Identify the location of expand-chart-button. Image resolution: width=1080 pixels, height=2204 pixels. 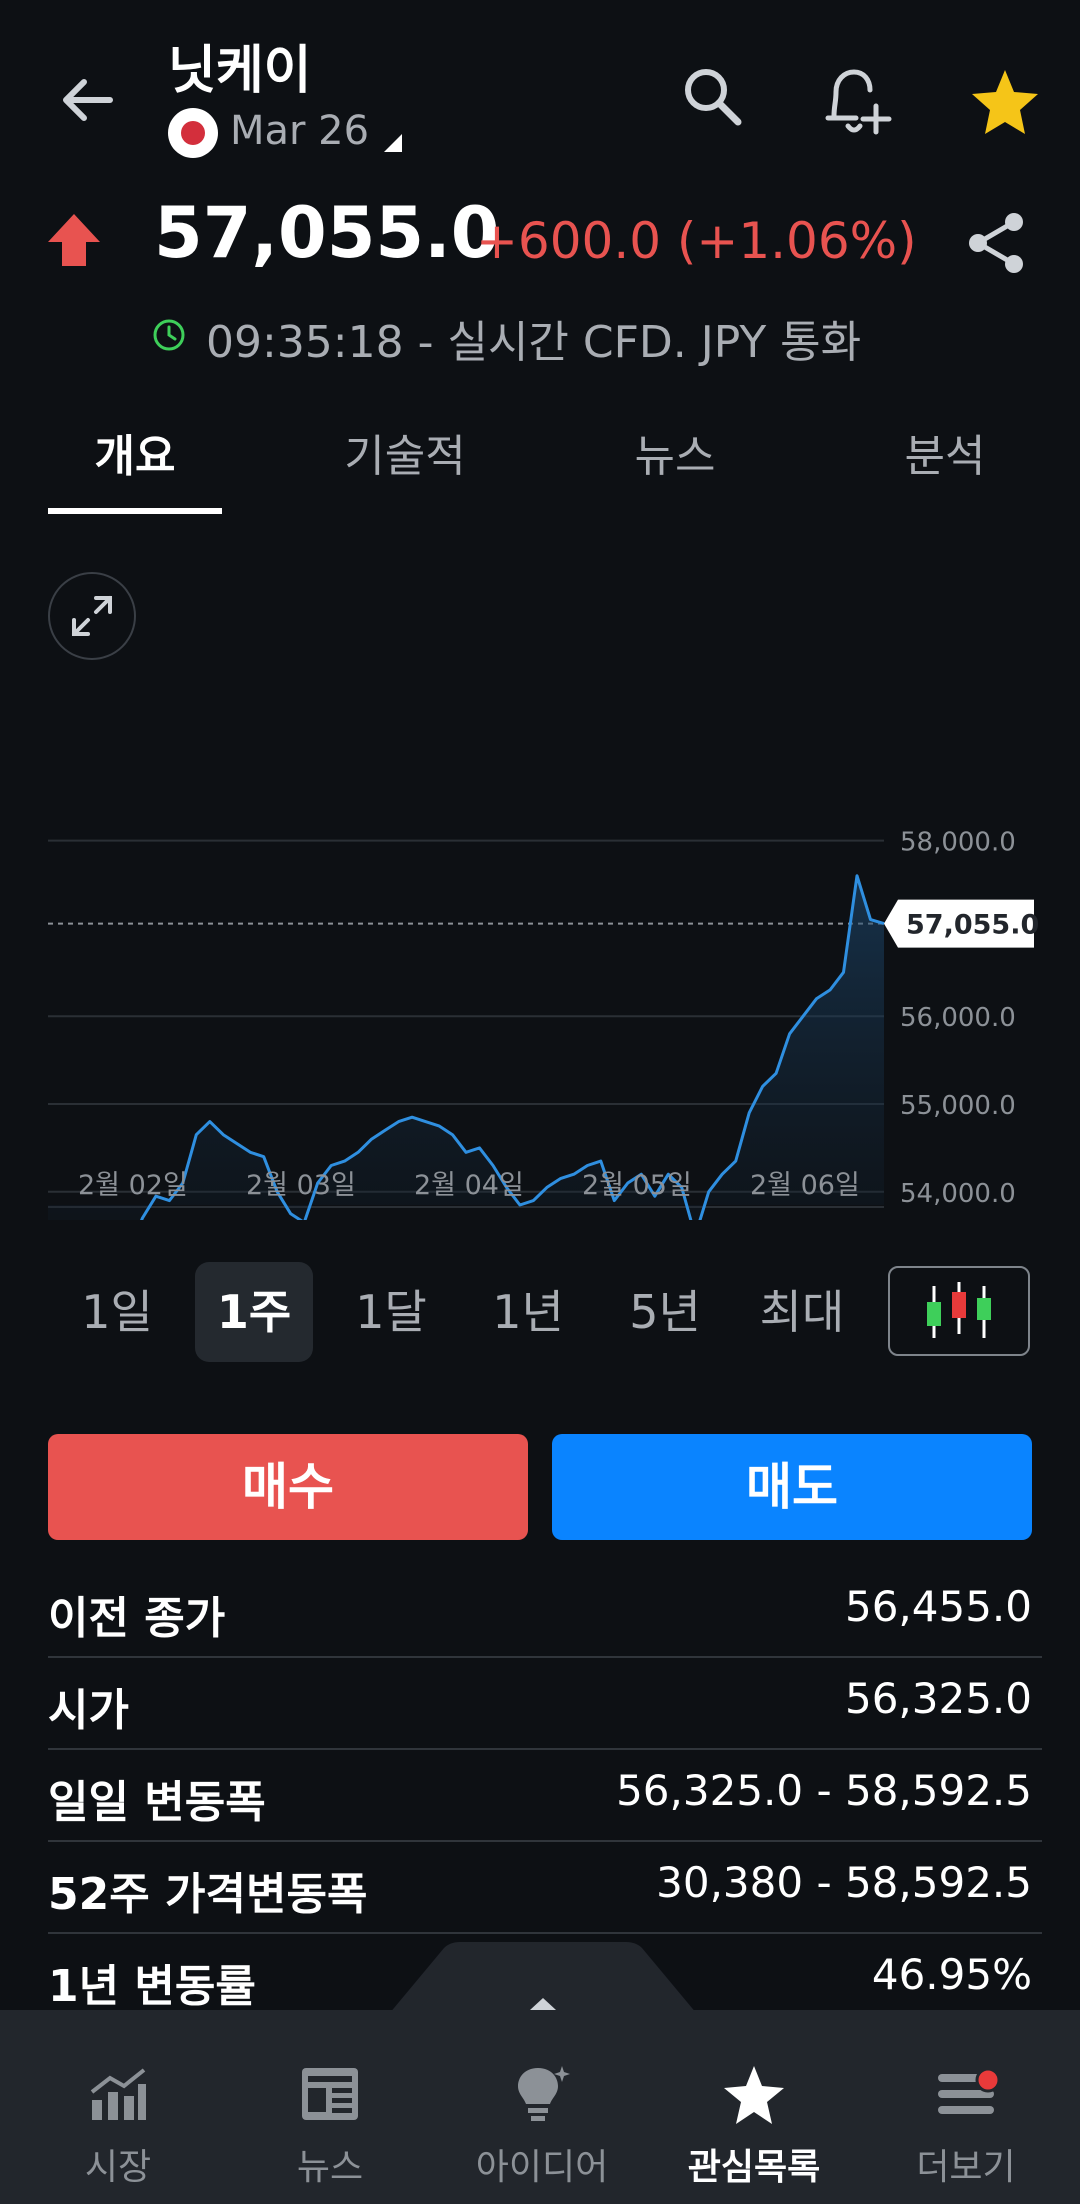
(92, 616).